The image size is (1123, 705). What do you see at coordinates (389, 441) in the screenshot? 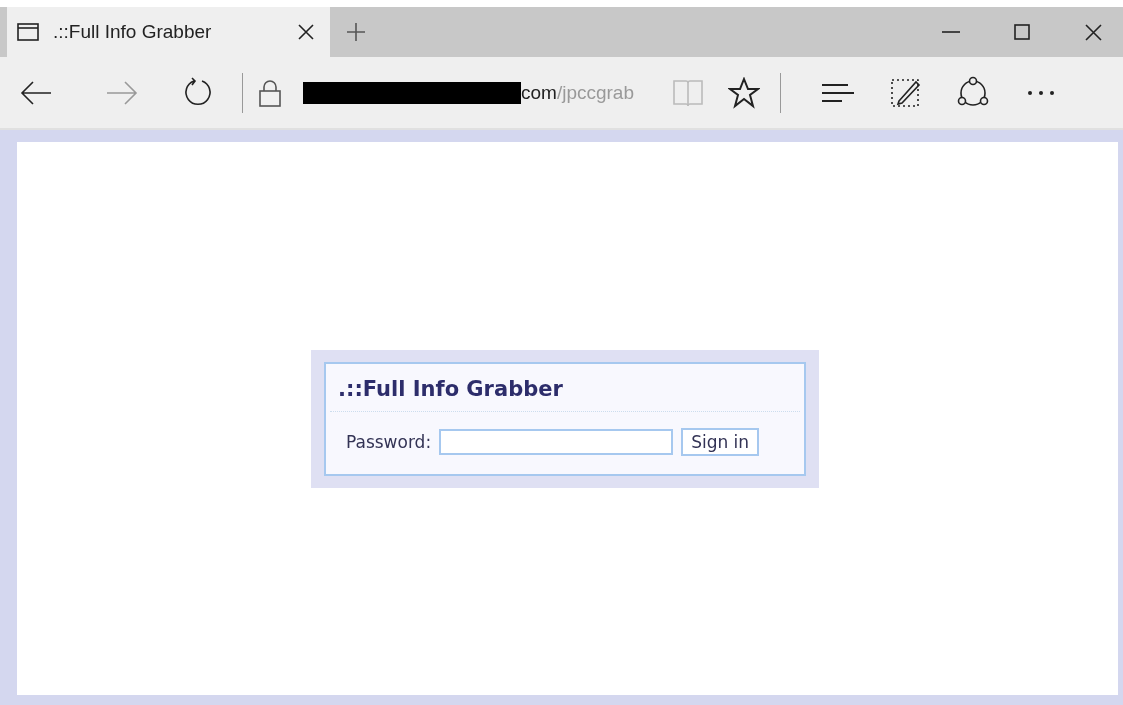
I see `password-label: Password:` at bounding box center [389, 441].